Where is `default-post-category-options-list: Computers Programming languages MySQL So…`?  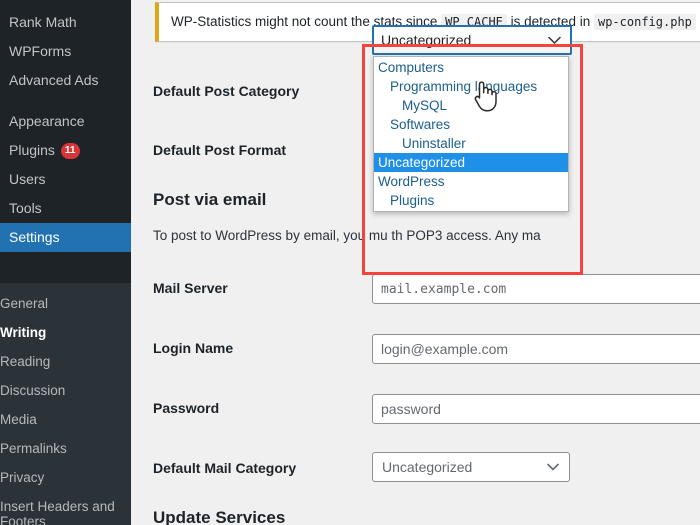 default-post-category-options-list: Computers Programming languages MySQL So… is located at coordinates (471, 134).